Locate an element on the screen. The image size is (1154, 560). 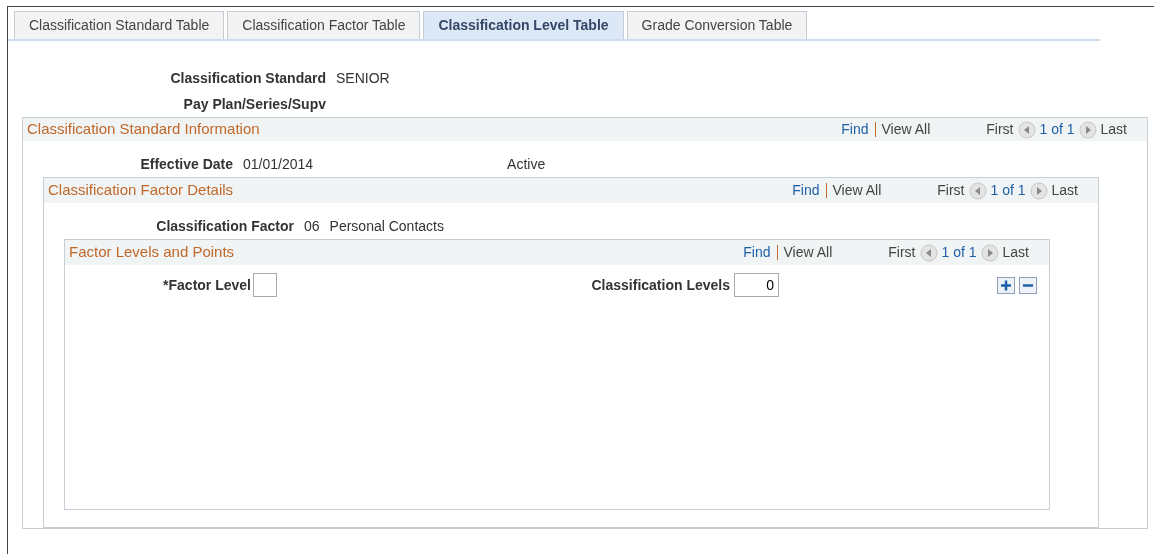
status-text: Active is located at coordinates (526, 164).